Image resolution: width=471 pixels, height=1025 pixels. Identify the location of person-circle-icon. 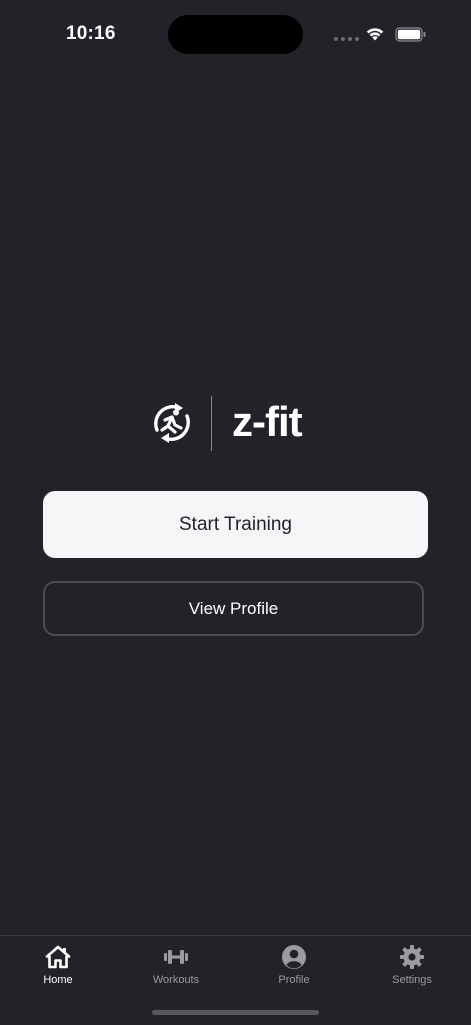
(294, 957).